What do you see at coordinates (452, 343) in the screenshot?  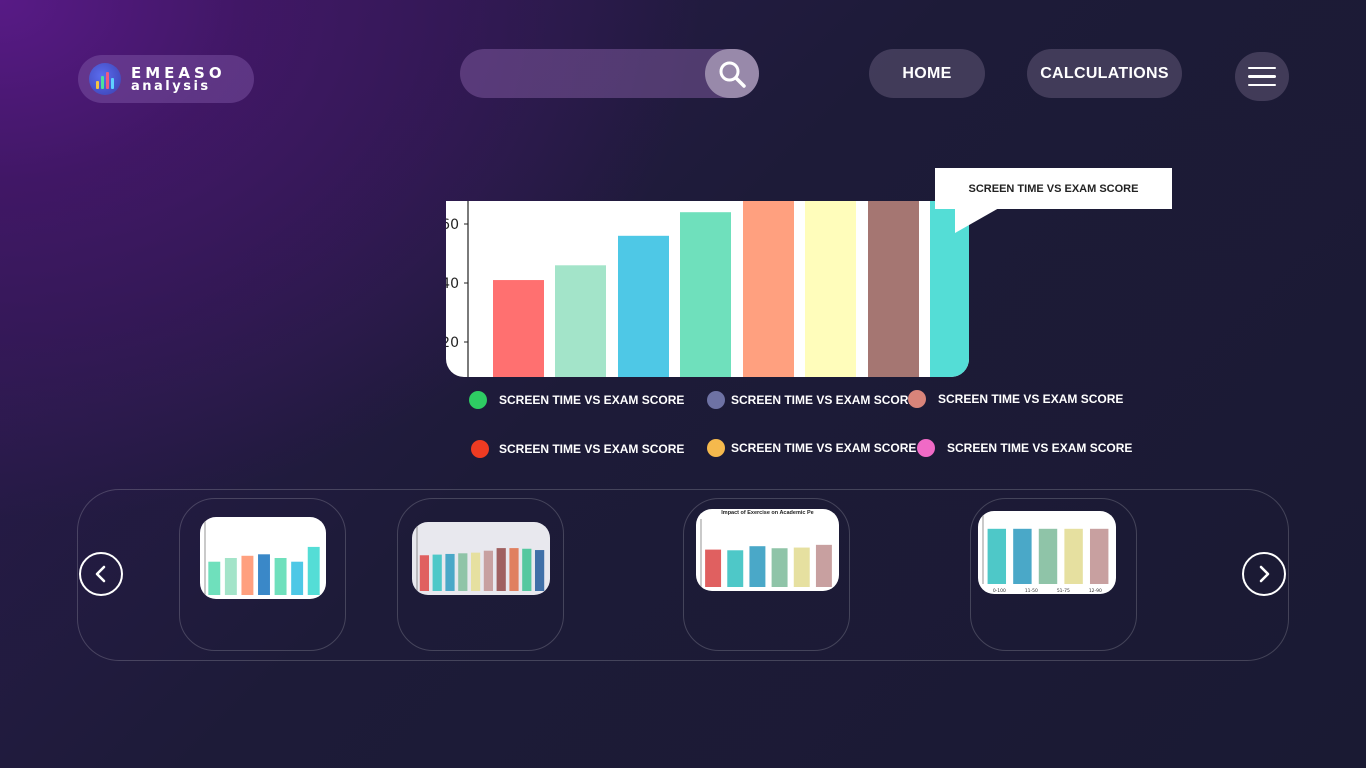 I see `y-tick-label: 20` at bounding box center [452, 343].